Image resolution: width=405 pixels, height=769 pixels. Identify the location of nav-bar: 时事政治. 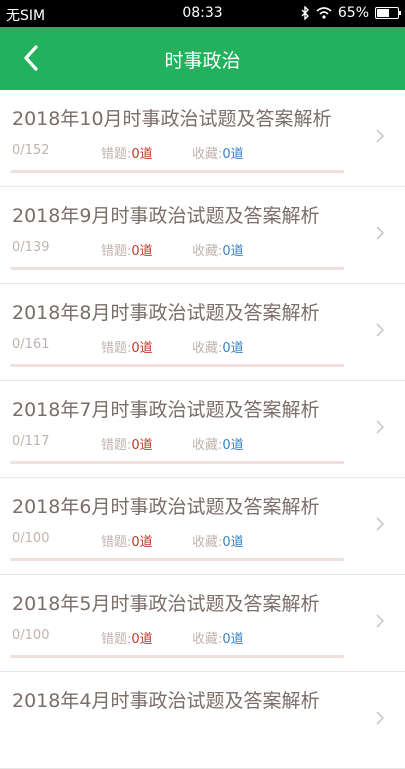
(202, 58).